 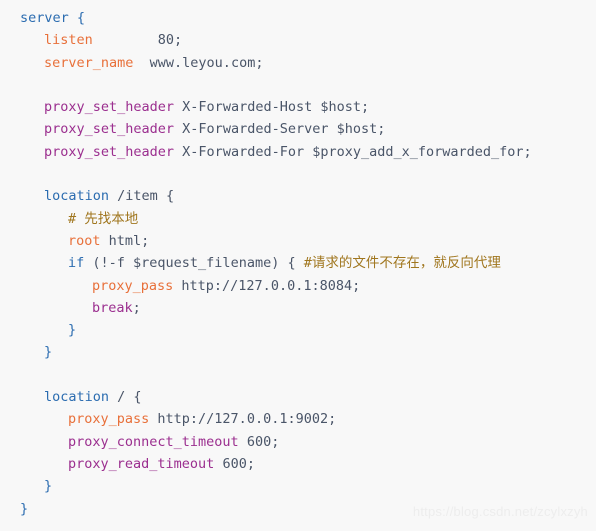 I want to click on code-token-purple: break, so click(x=112, y=307).